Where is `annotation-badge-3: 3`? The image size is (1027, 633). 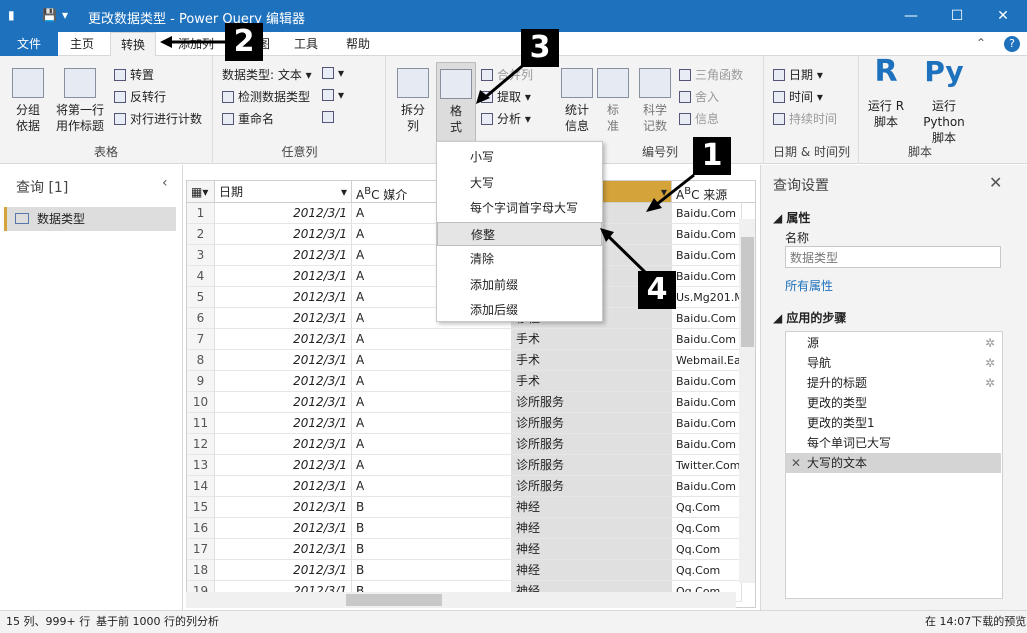 annotation-badge-3: 3 is located at coordinates (540, 48).